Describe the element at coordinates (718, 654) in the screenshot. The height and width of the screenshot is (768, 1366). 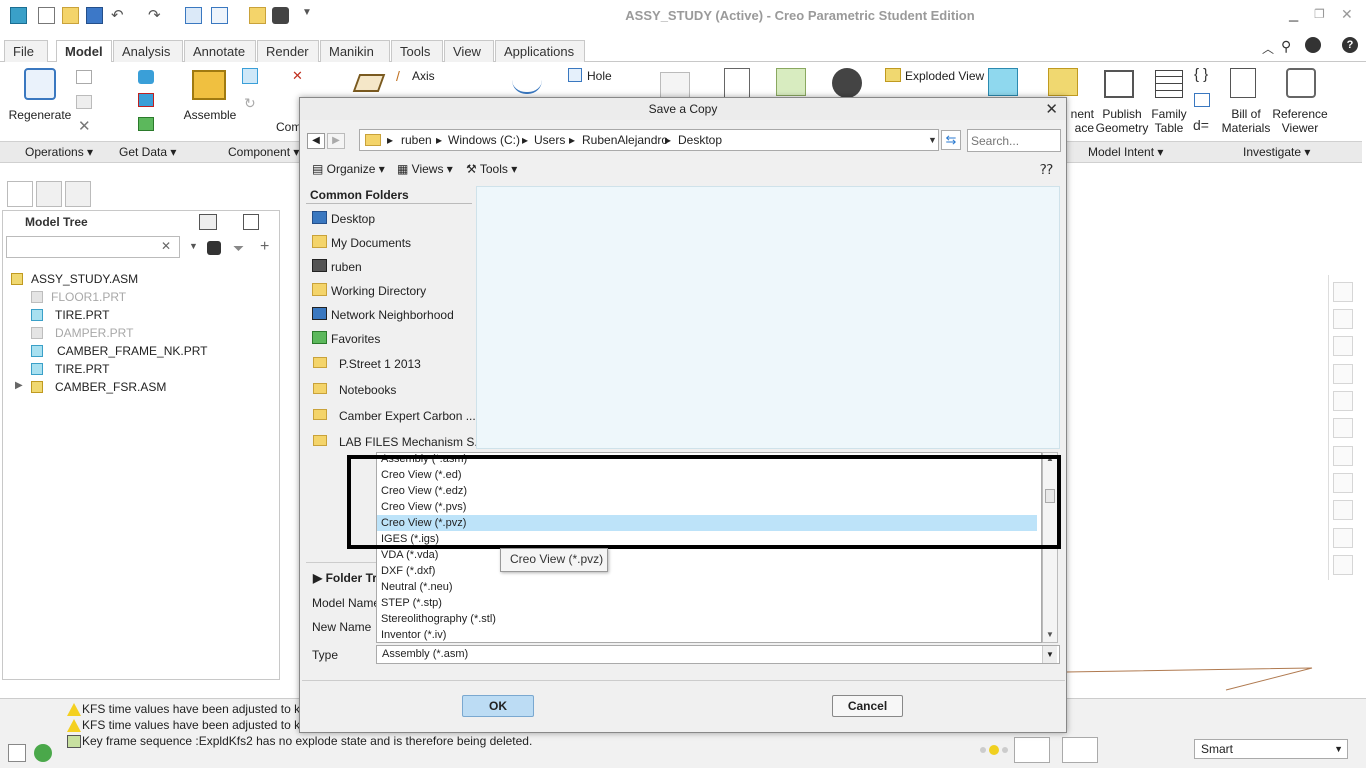
I see `type-select: Assembly (*.asm) ▼` at that location.